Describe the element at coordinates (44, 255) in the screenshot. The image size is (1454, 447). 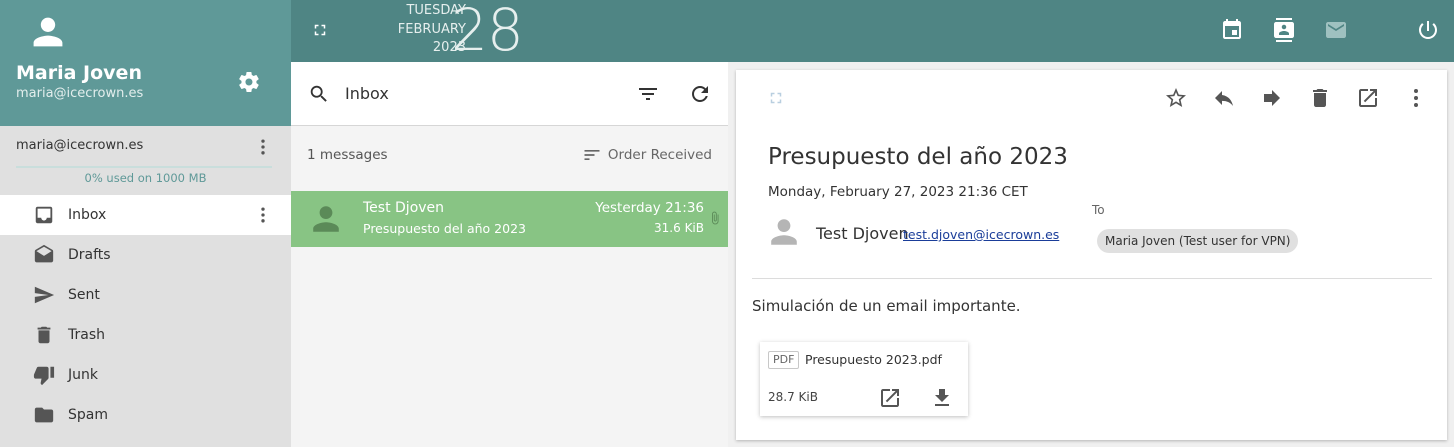
I see `drafts-icon` at that location.